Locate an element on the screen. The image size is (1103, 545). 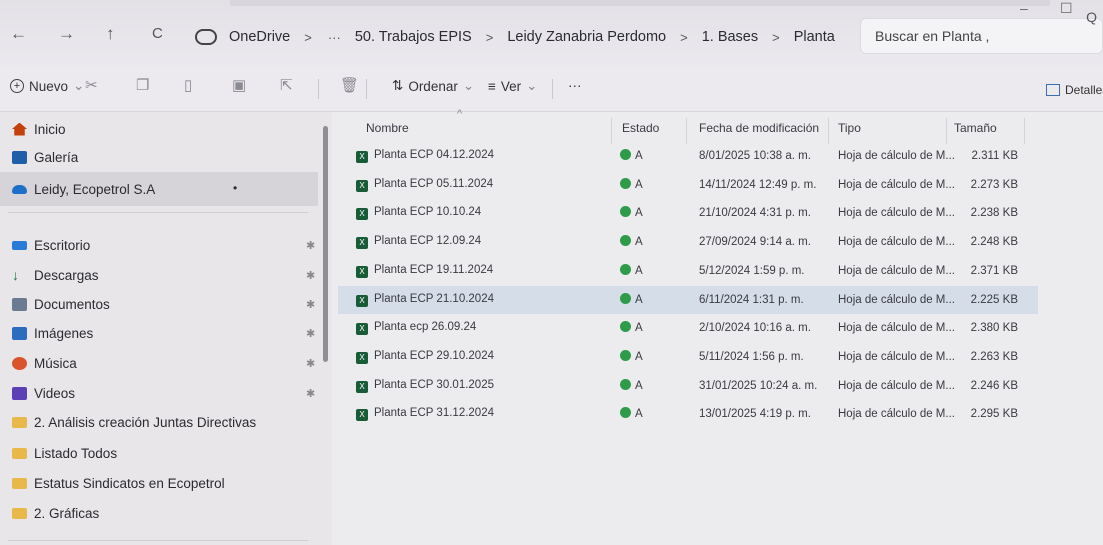
breadcrumb-trabajos-epis: 50. Trabajos EPIS is located at coordinates (413, 37).